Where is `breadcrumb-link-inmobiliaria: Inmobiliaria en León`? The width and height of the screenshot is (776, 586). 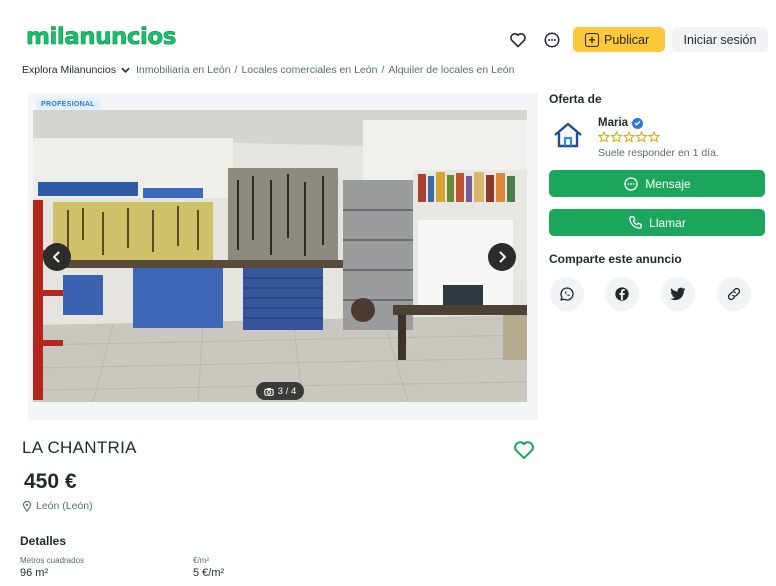 breadcrumb-link-inmobiliaria: Inmobiliaria en León is located at coordinates (183, 70).